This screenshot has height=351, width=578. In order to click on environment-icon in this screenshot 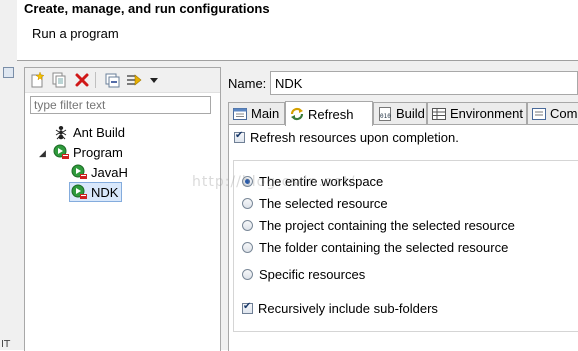, I will do `click(439, 114)`.